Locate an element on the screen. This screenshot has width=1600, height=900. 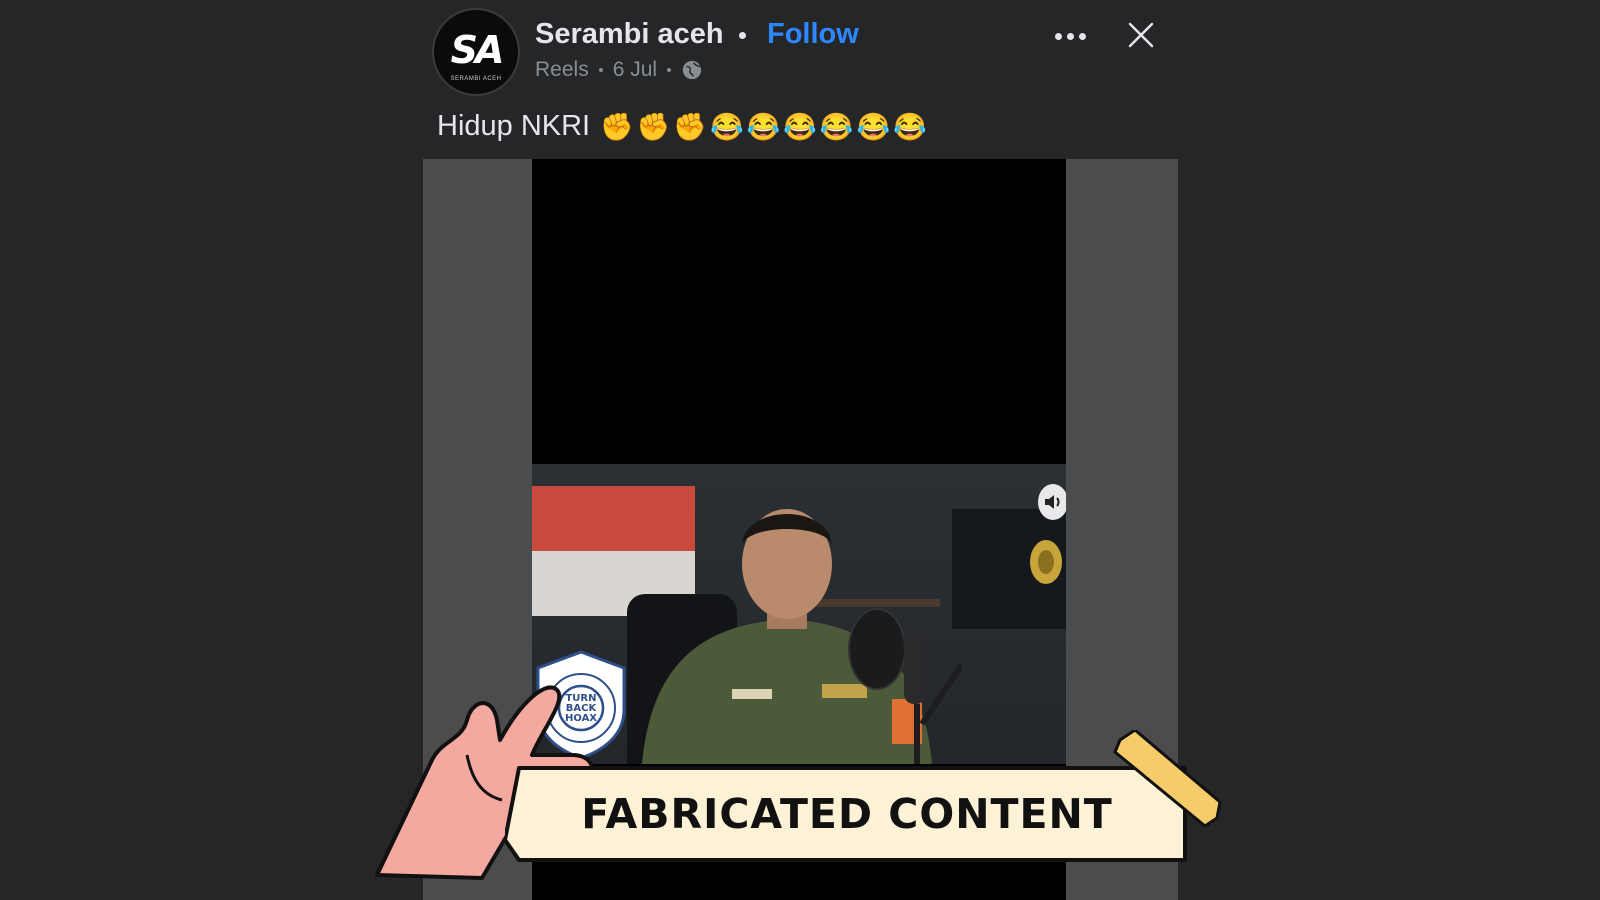
microphone is located at coordinates (905, 686).